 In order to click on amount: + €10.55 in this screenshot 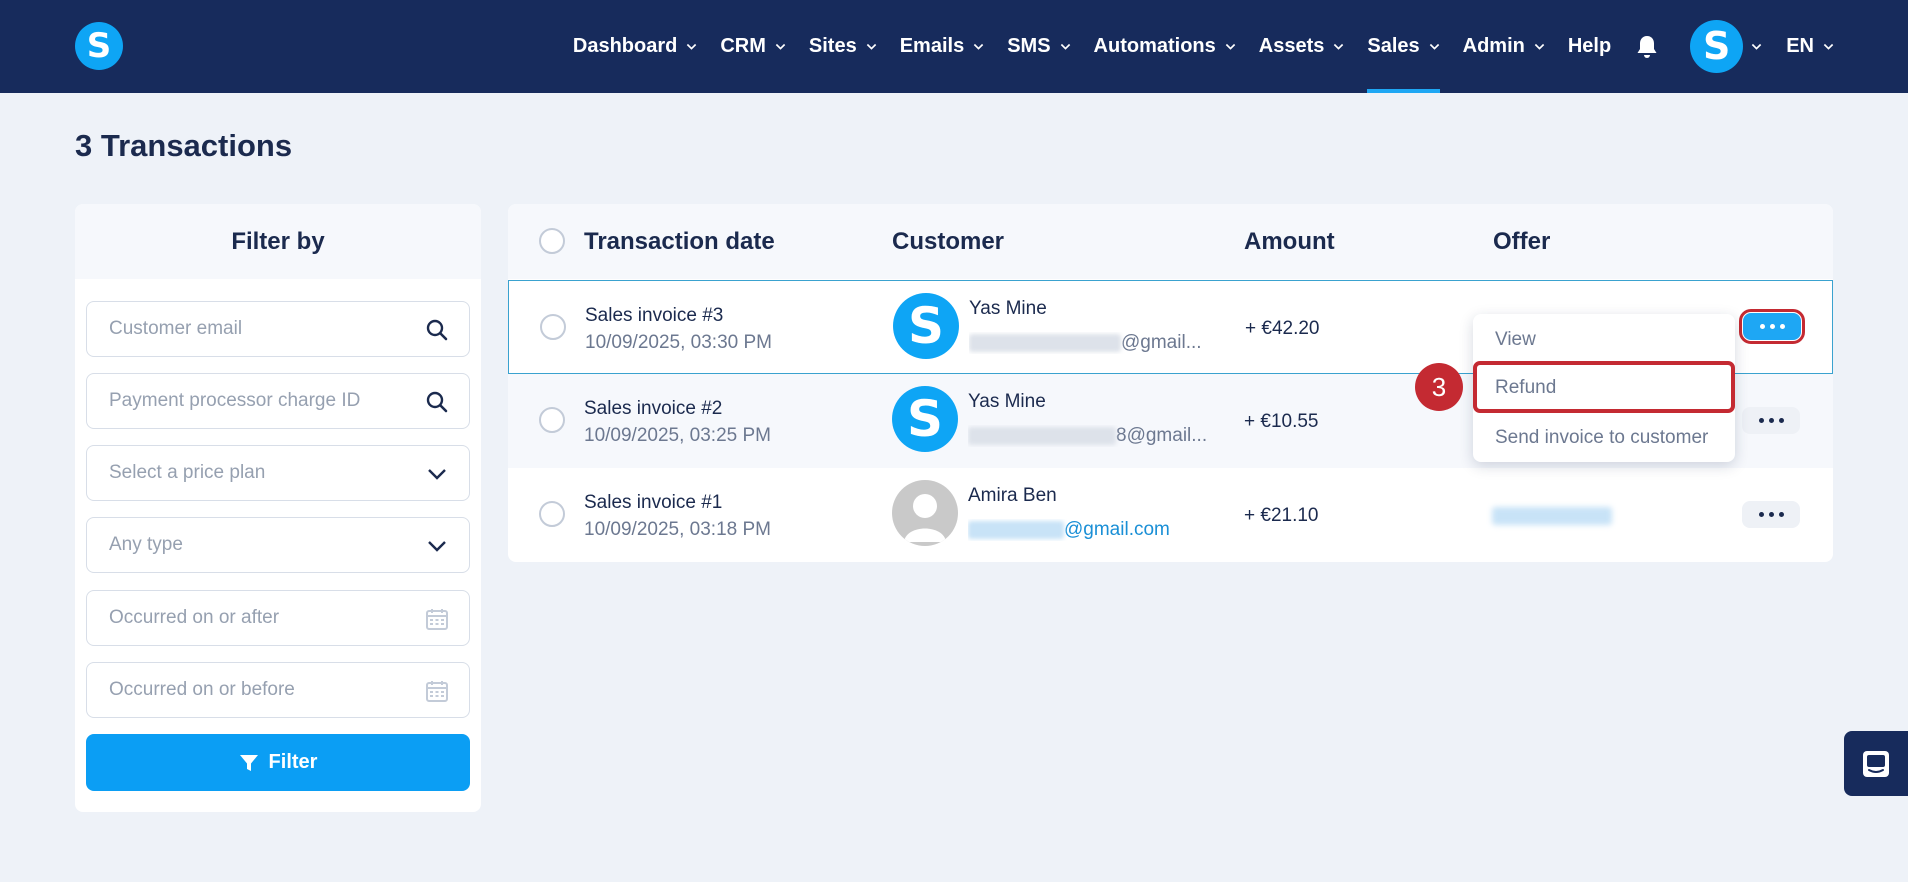, I will do `click(1281, 421)`.